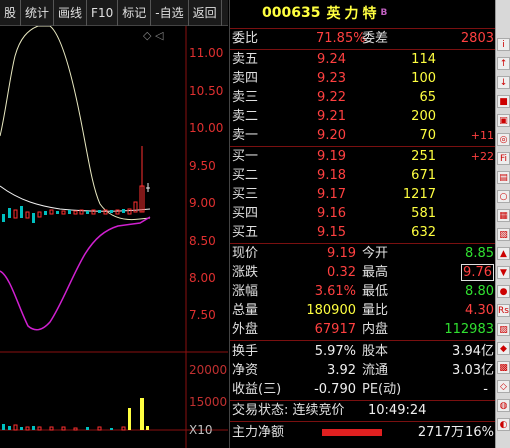 This screenshot has height=448, width=510. Describe the element at coordinates (153, 35) in the screenshot. I see `chart-nav-icons: ◇ ◁` at that location.